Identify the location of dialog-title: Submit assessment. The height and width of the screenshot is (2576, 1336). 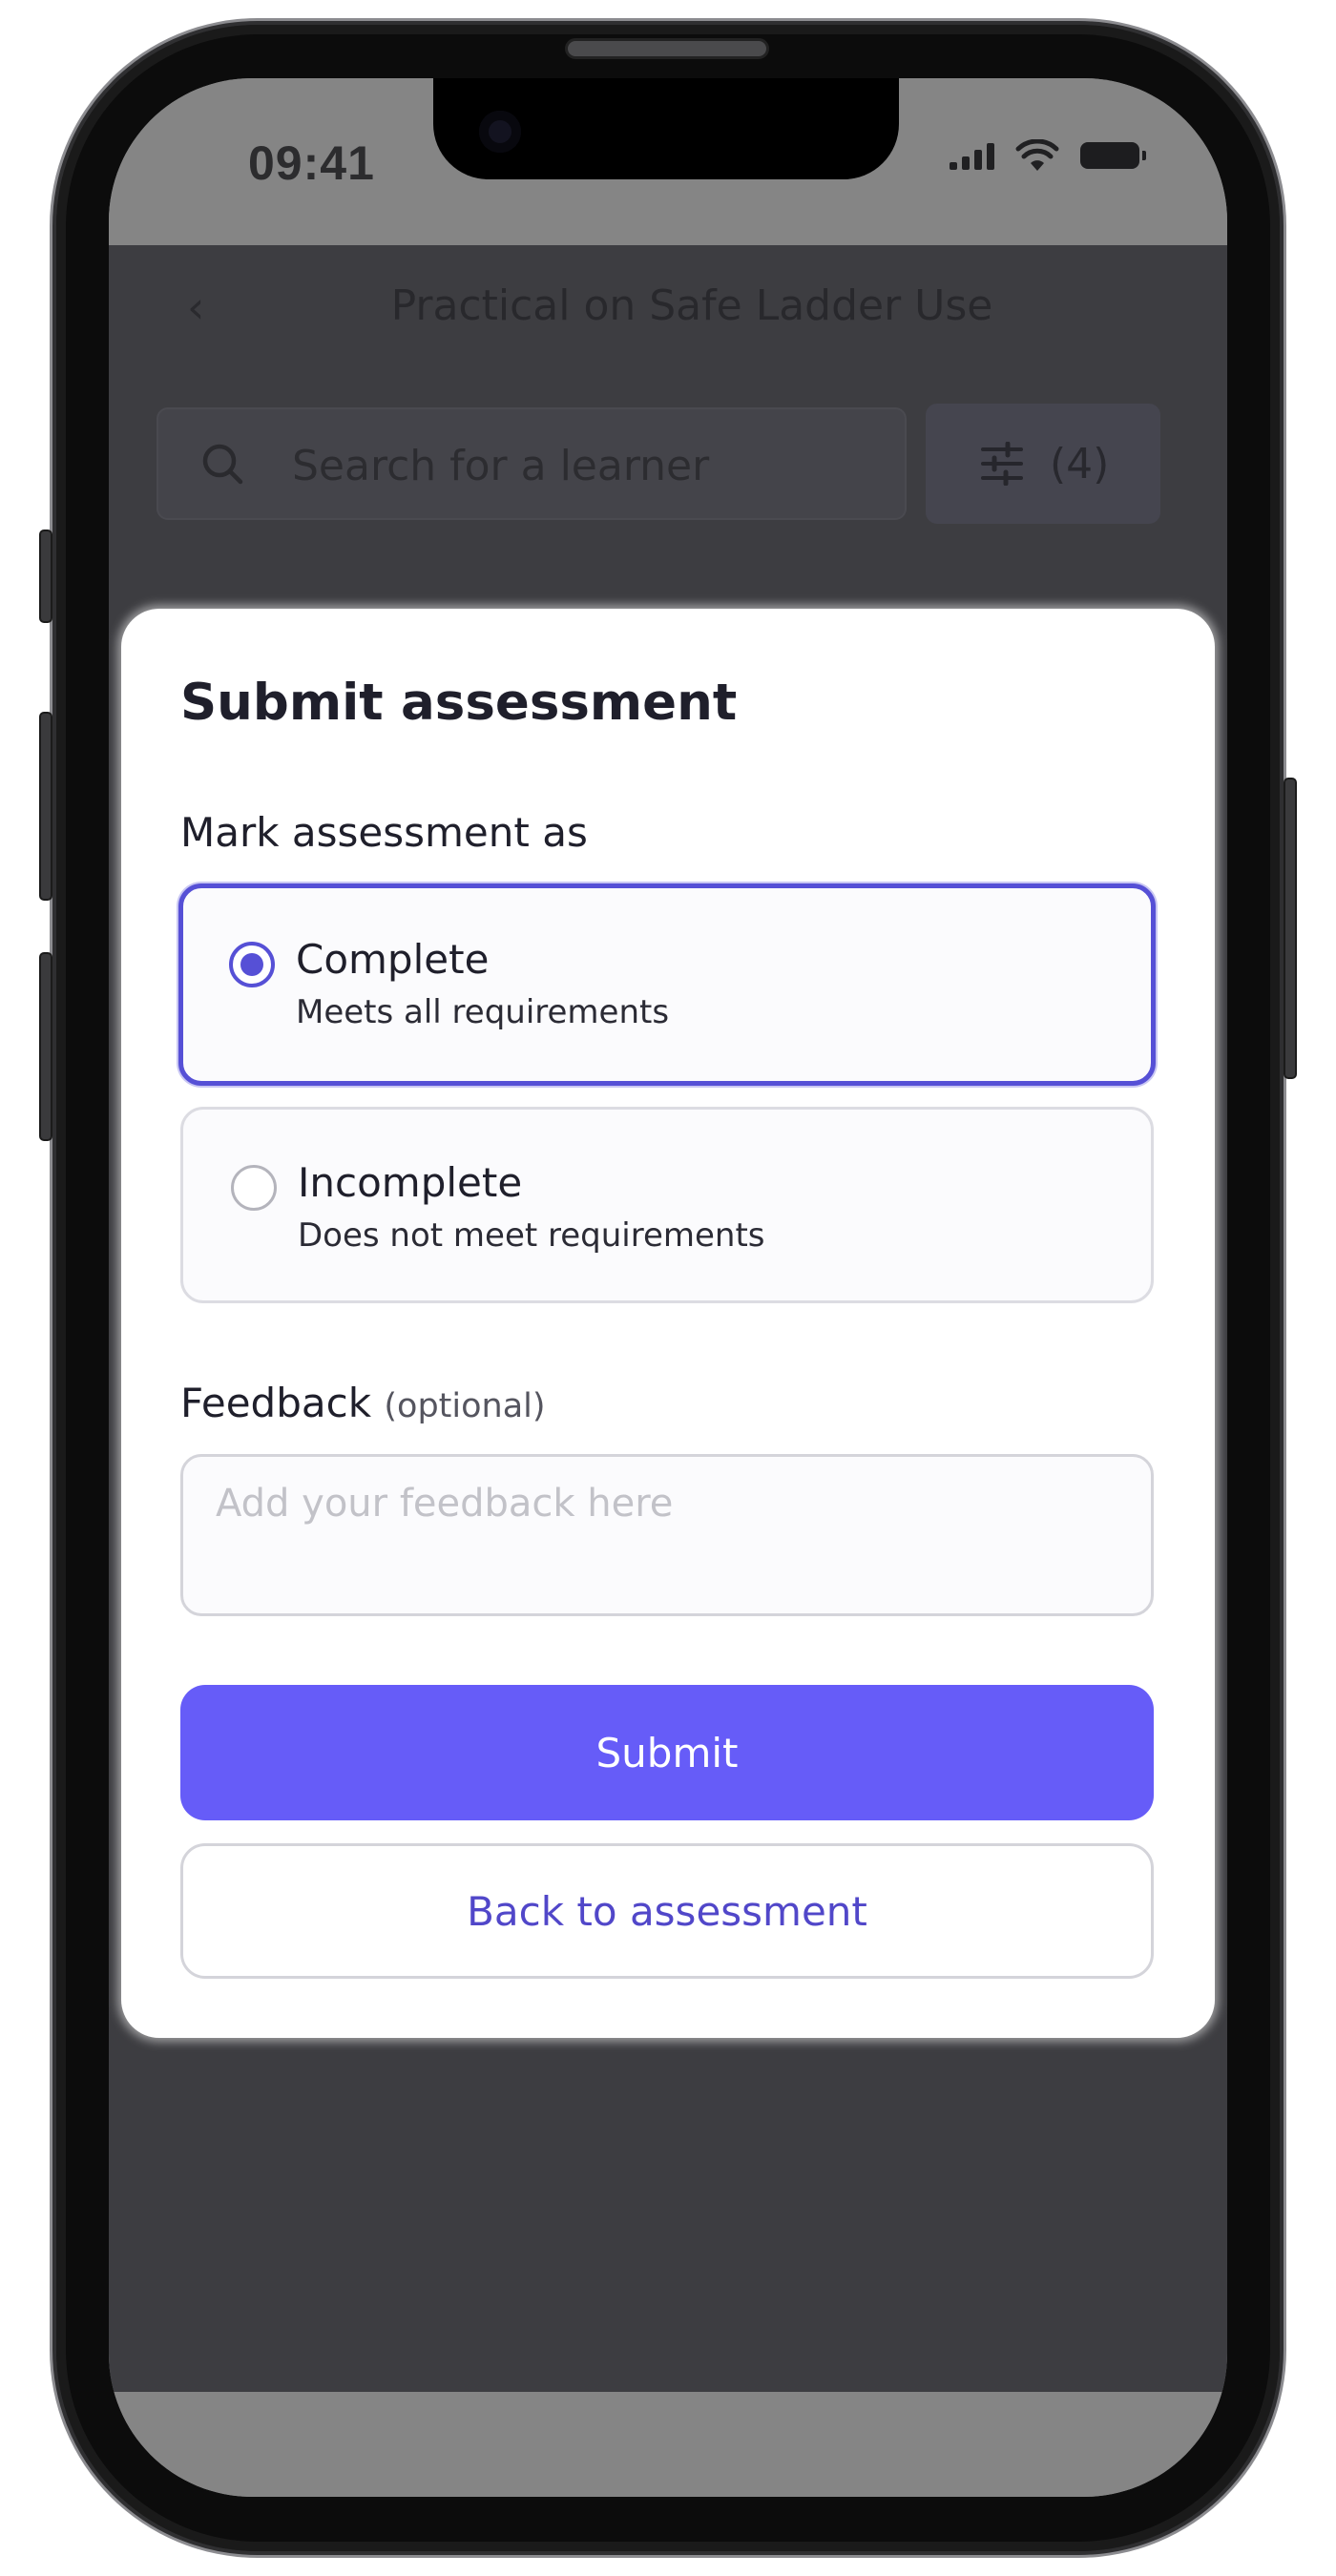
(459, 703).